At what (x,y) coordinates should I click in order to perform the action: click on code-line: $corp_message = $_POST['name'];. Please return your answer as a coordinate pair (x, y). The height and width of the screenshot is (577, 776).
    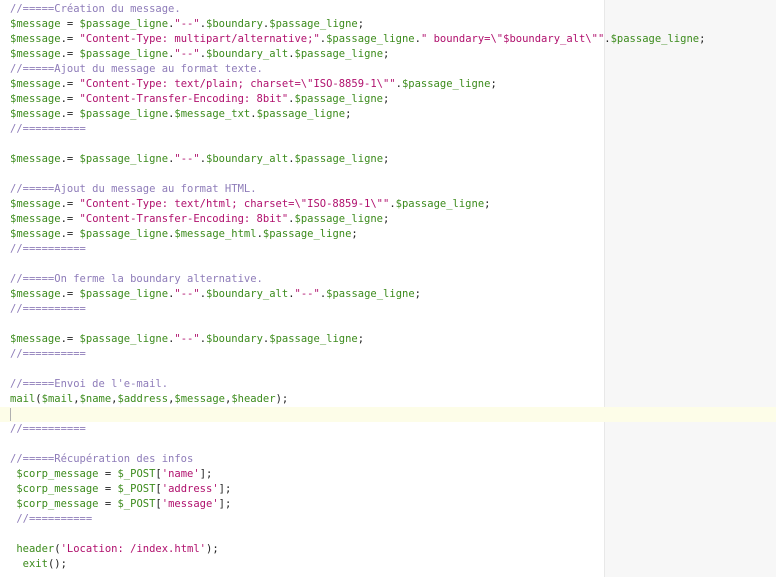
    Looking at the image, I should click on (393, 474).